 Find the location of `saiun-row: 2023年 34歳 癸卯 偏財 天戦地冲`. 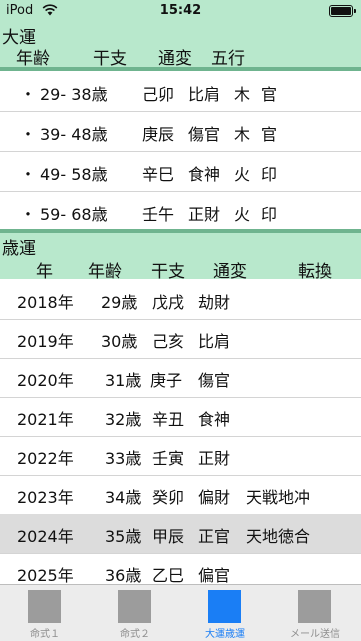

saiun-row: 2023年 34歳 癸卯 偏財 天戦地冲 is located at coordinates (180, 495).